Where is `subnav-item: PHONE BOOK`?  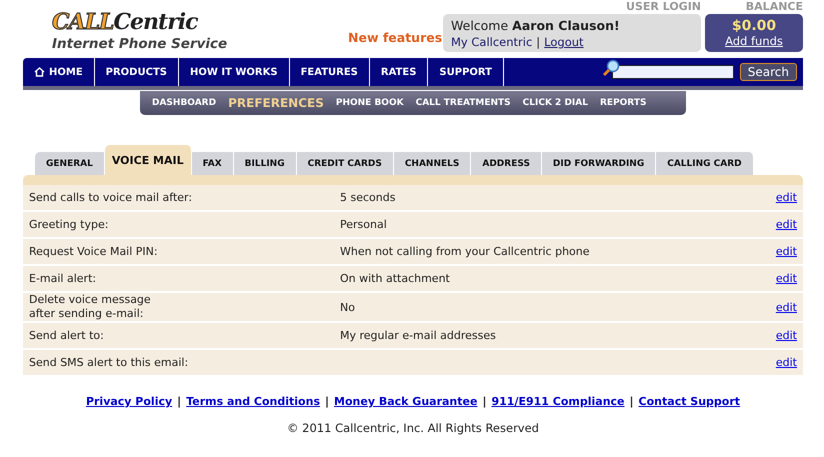 subnav-item: PHONE BOOK is located at coordinates (370, 103).